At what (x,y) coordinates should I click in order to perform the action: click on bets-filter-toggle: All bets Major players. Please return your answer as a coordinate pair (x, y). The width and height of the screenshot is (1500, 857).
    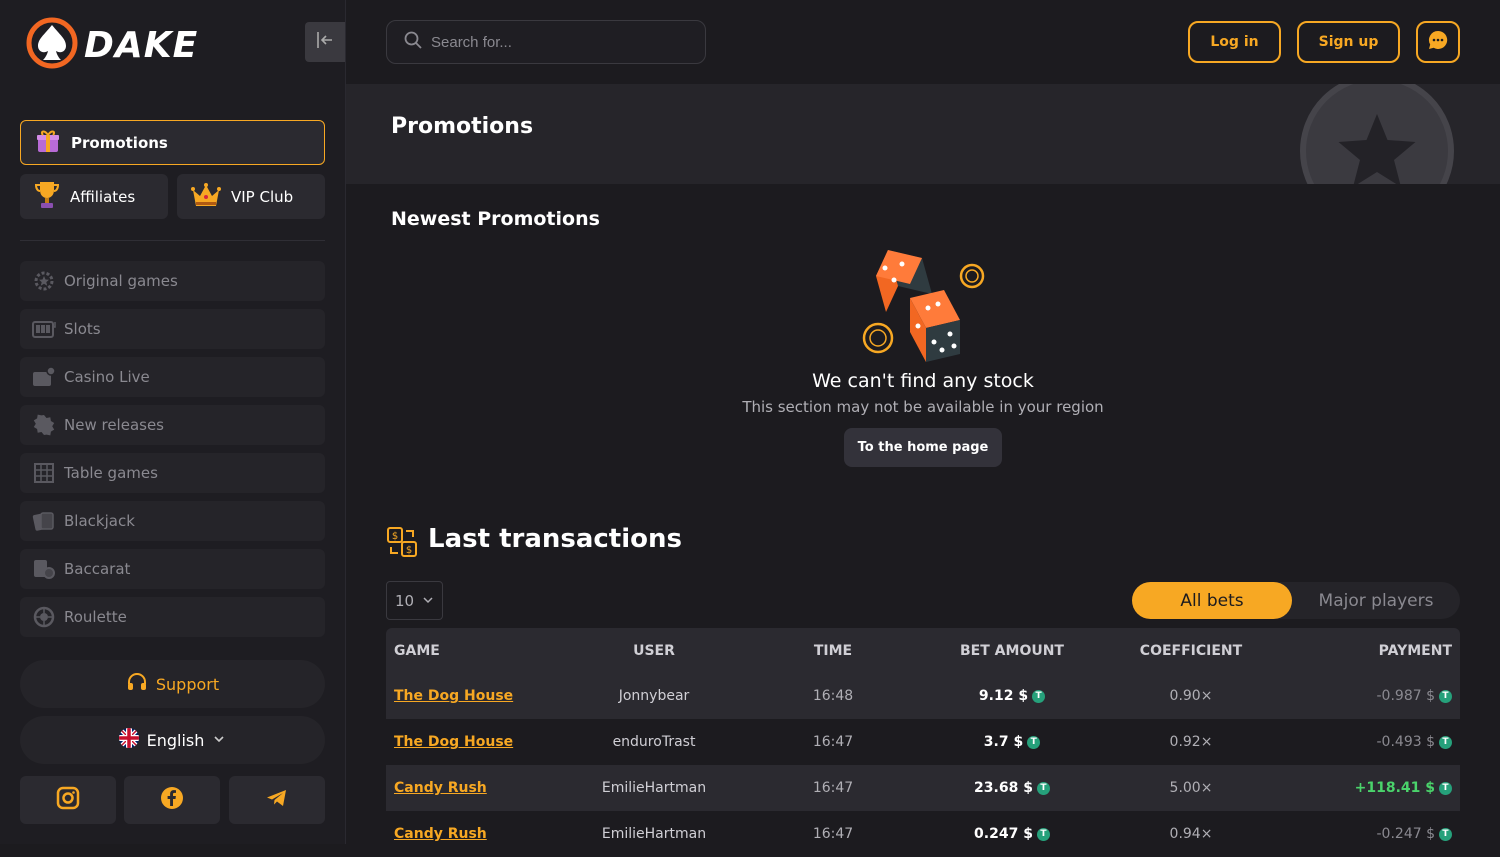
    Looking at the image, I should click on (1296, 600).